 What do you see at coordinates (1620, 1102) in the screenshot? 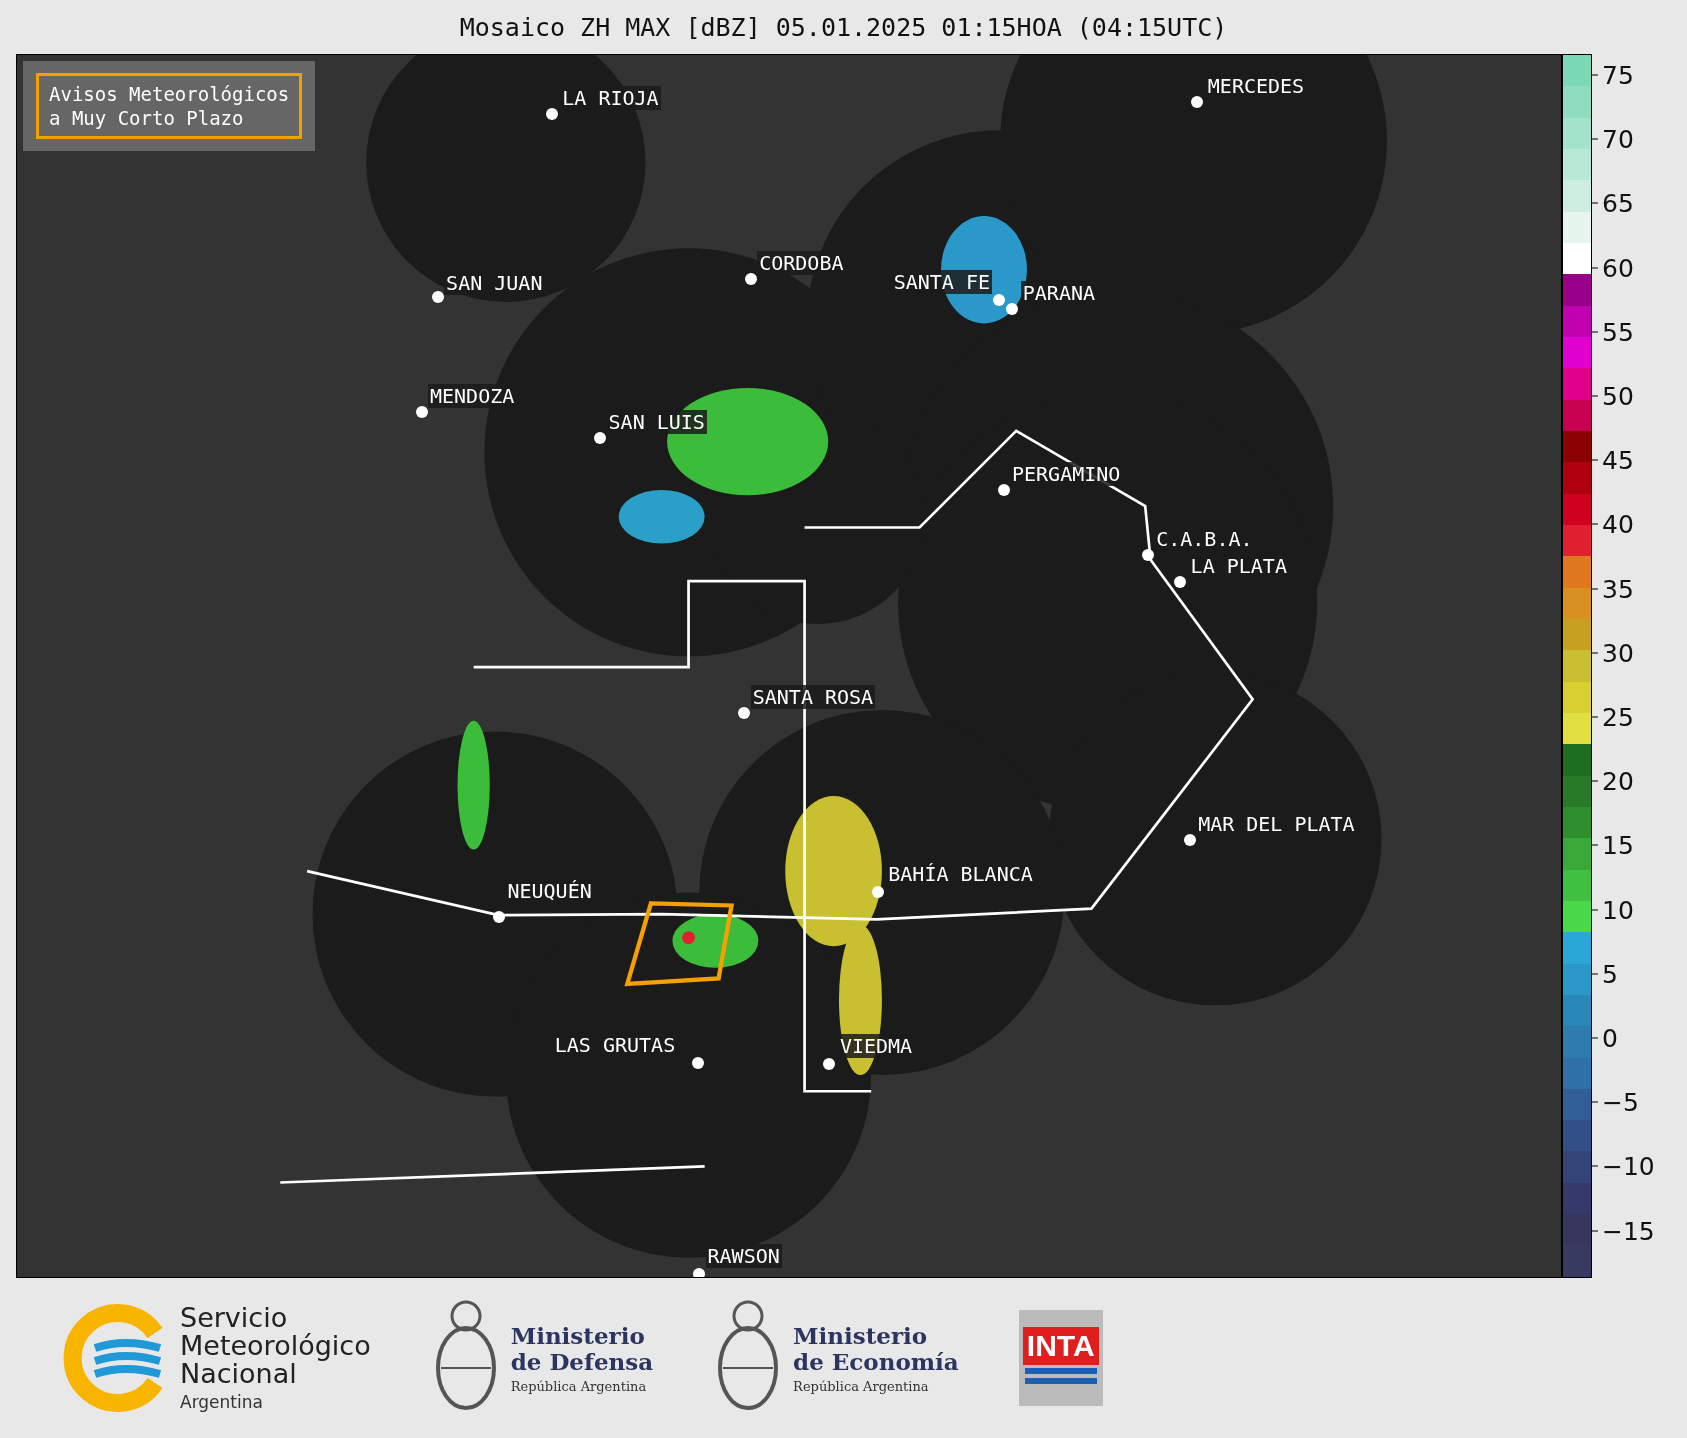
I see `scale-tick-label: −5` at bounding box center [1620, 1102].